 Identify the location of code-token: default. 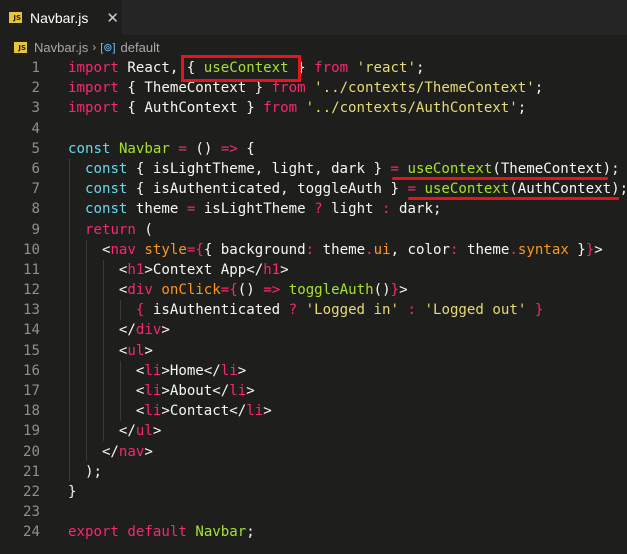
(157, 532).